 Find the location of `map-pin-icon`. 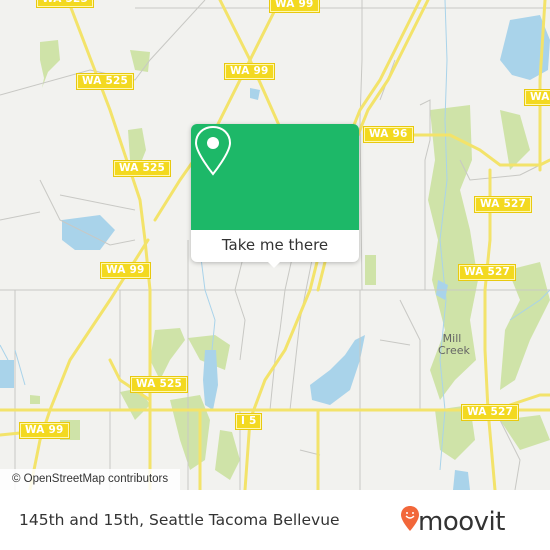

map-pin-icon is located at coordinates (213, 150).